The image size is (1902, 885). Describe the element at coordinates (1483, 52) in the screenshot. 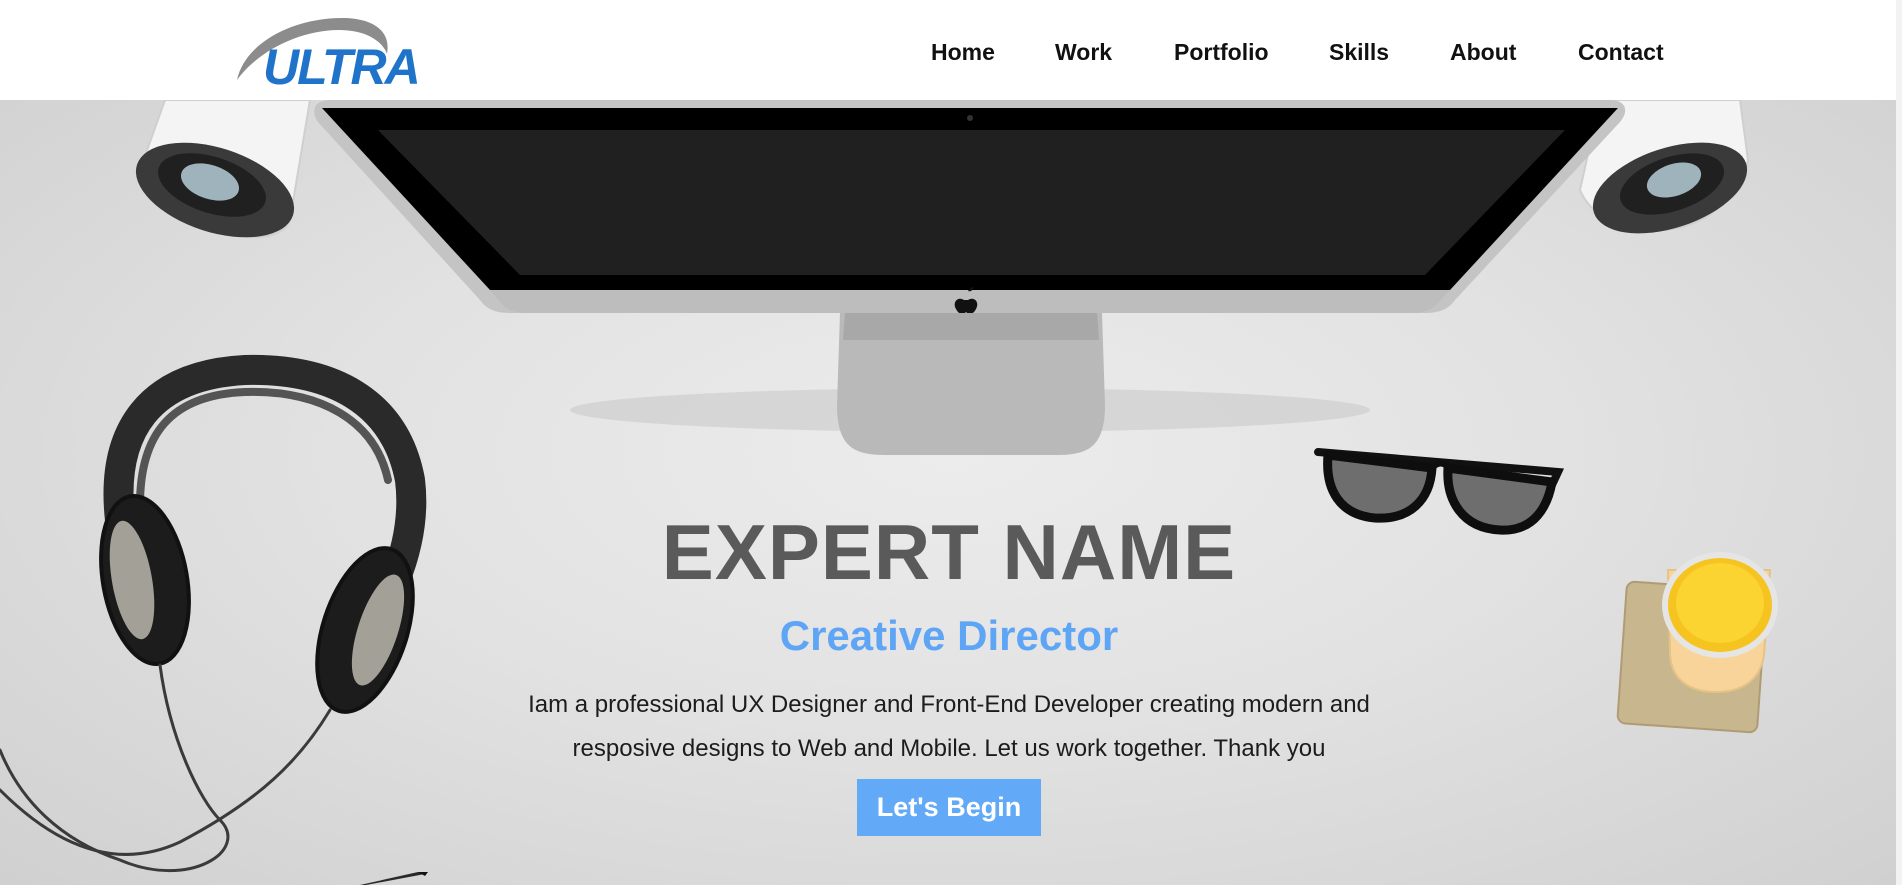

I see `nav-about: About` at that location.